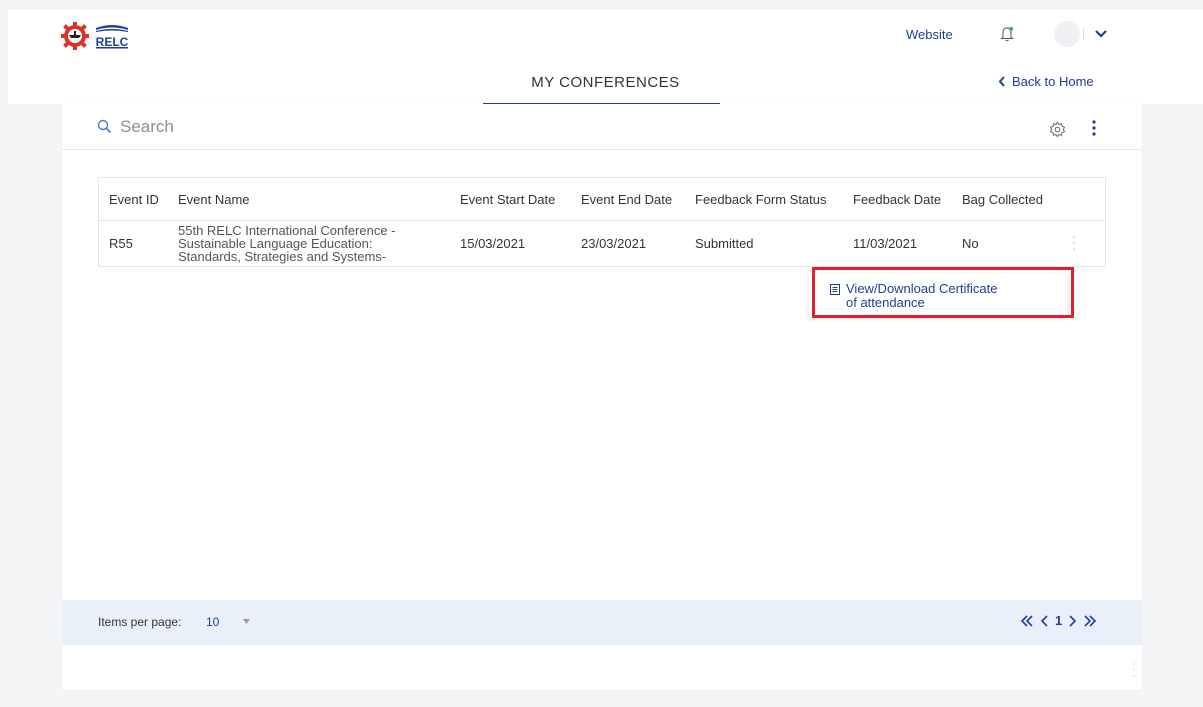 The height and width of the screenshot is (707, 1203). I want to click on caret-down-icon, so click(246, 621).